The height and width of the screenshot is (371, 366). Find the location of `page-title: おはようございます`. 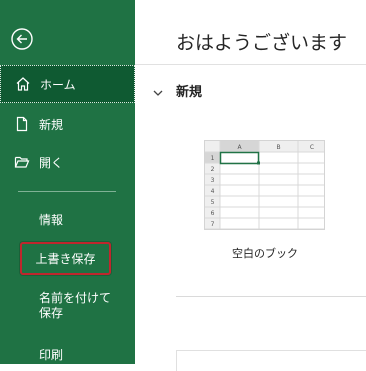

page-title: おはようございます is located at coordinates (262, 43).